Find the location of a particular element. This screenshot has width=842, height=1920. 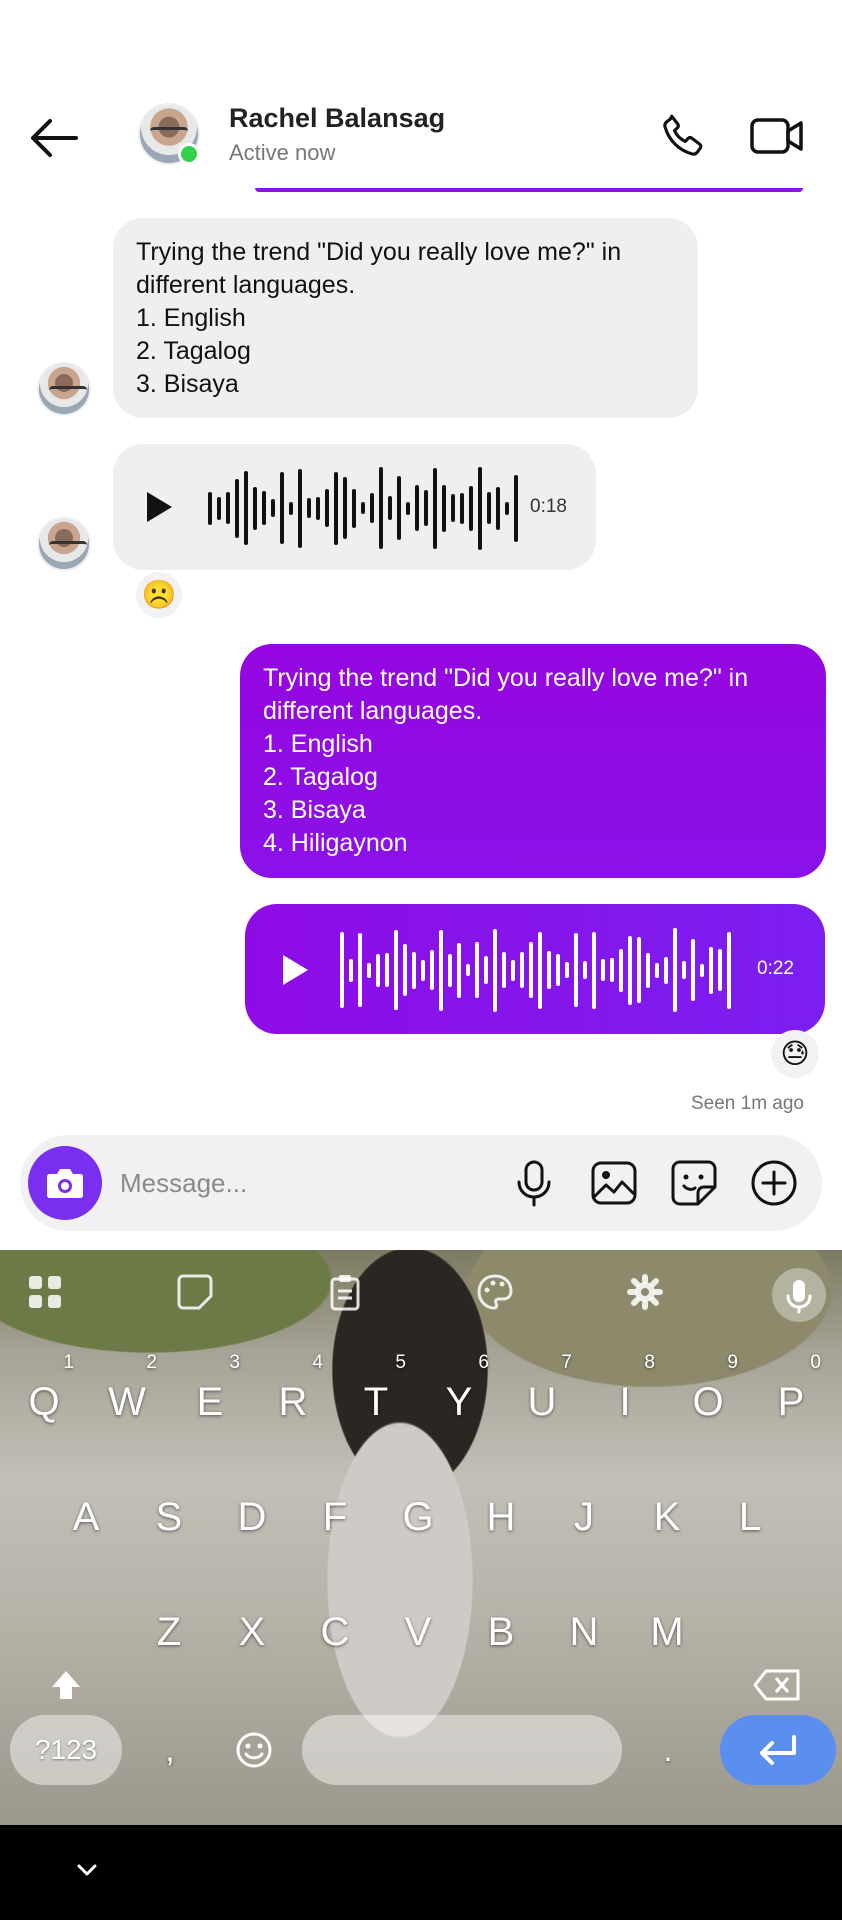

gallery-icon is located at coordinates (614, 1183).